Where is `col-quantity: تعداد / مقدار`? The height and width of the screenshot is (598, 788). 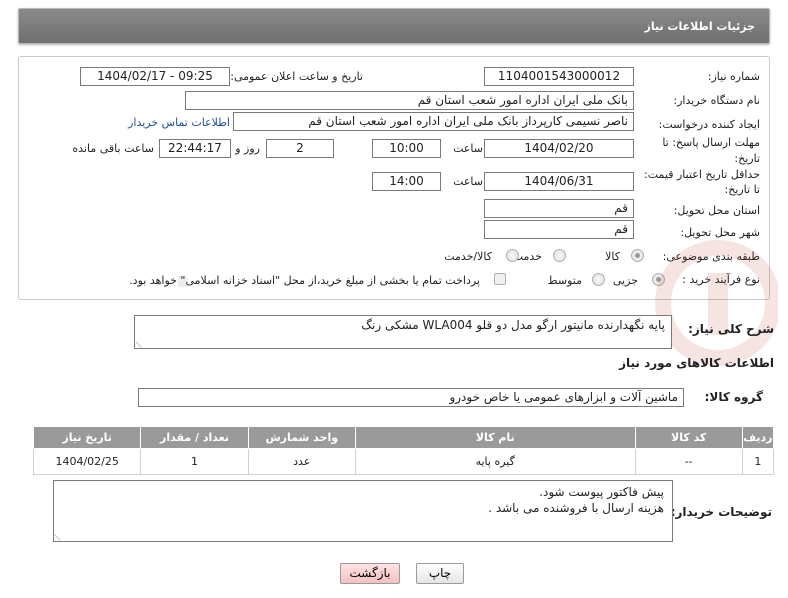 col-quantity: تعداد / مقدار is located at coordinates (194, 437).